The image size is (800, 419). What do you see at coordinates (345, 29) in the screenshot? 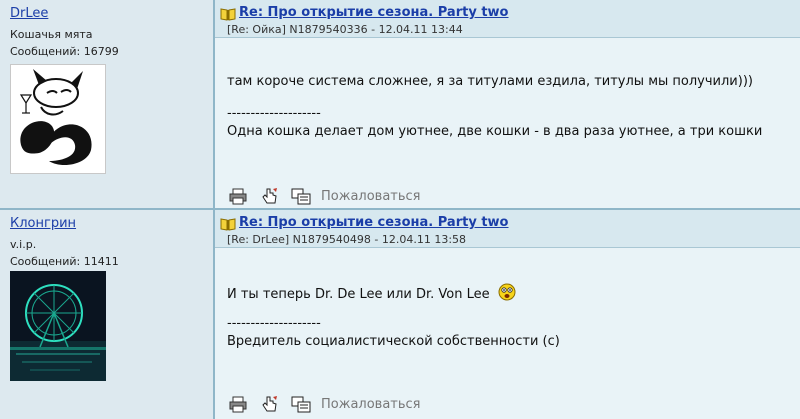
I see `post-meta: [Re: Ойка] N1879540336 - 12.04.11 13:44` at bounding box center [345, 29].